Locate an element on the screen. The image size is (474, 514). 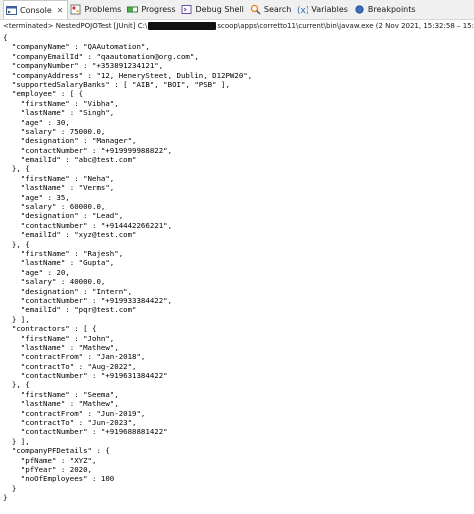
tab-search: Search is located at coordinates (271, 10).